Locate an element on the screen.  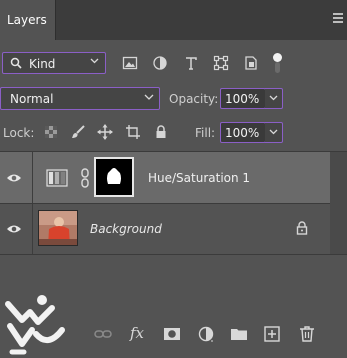
smart-object-filter-icon is located at coordinates (251, 63).